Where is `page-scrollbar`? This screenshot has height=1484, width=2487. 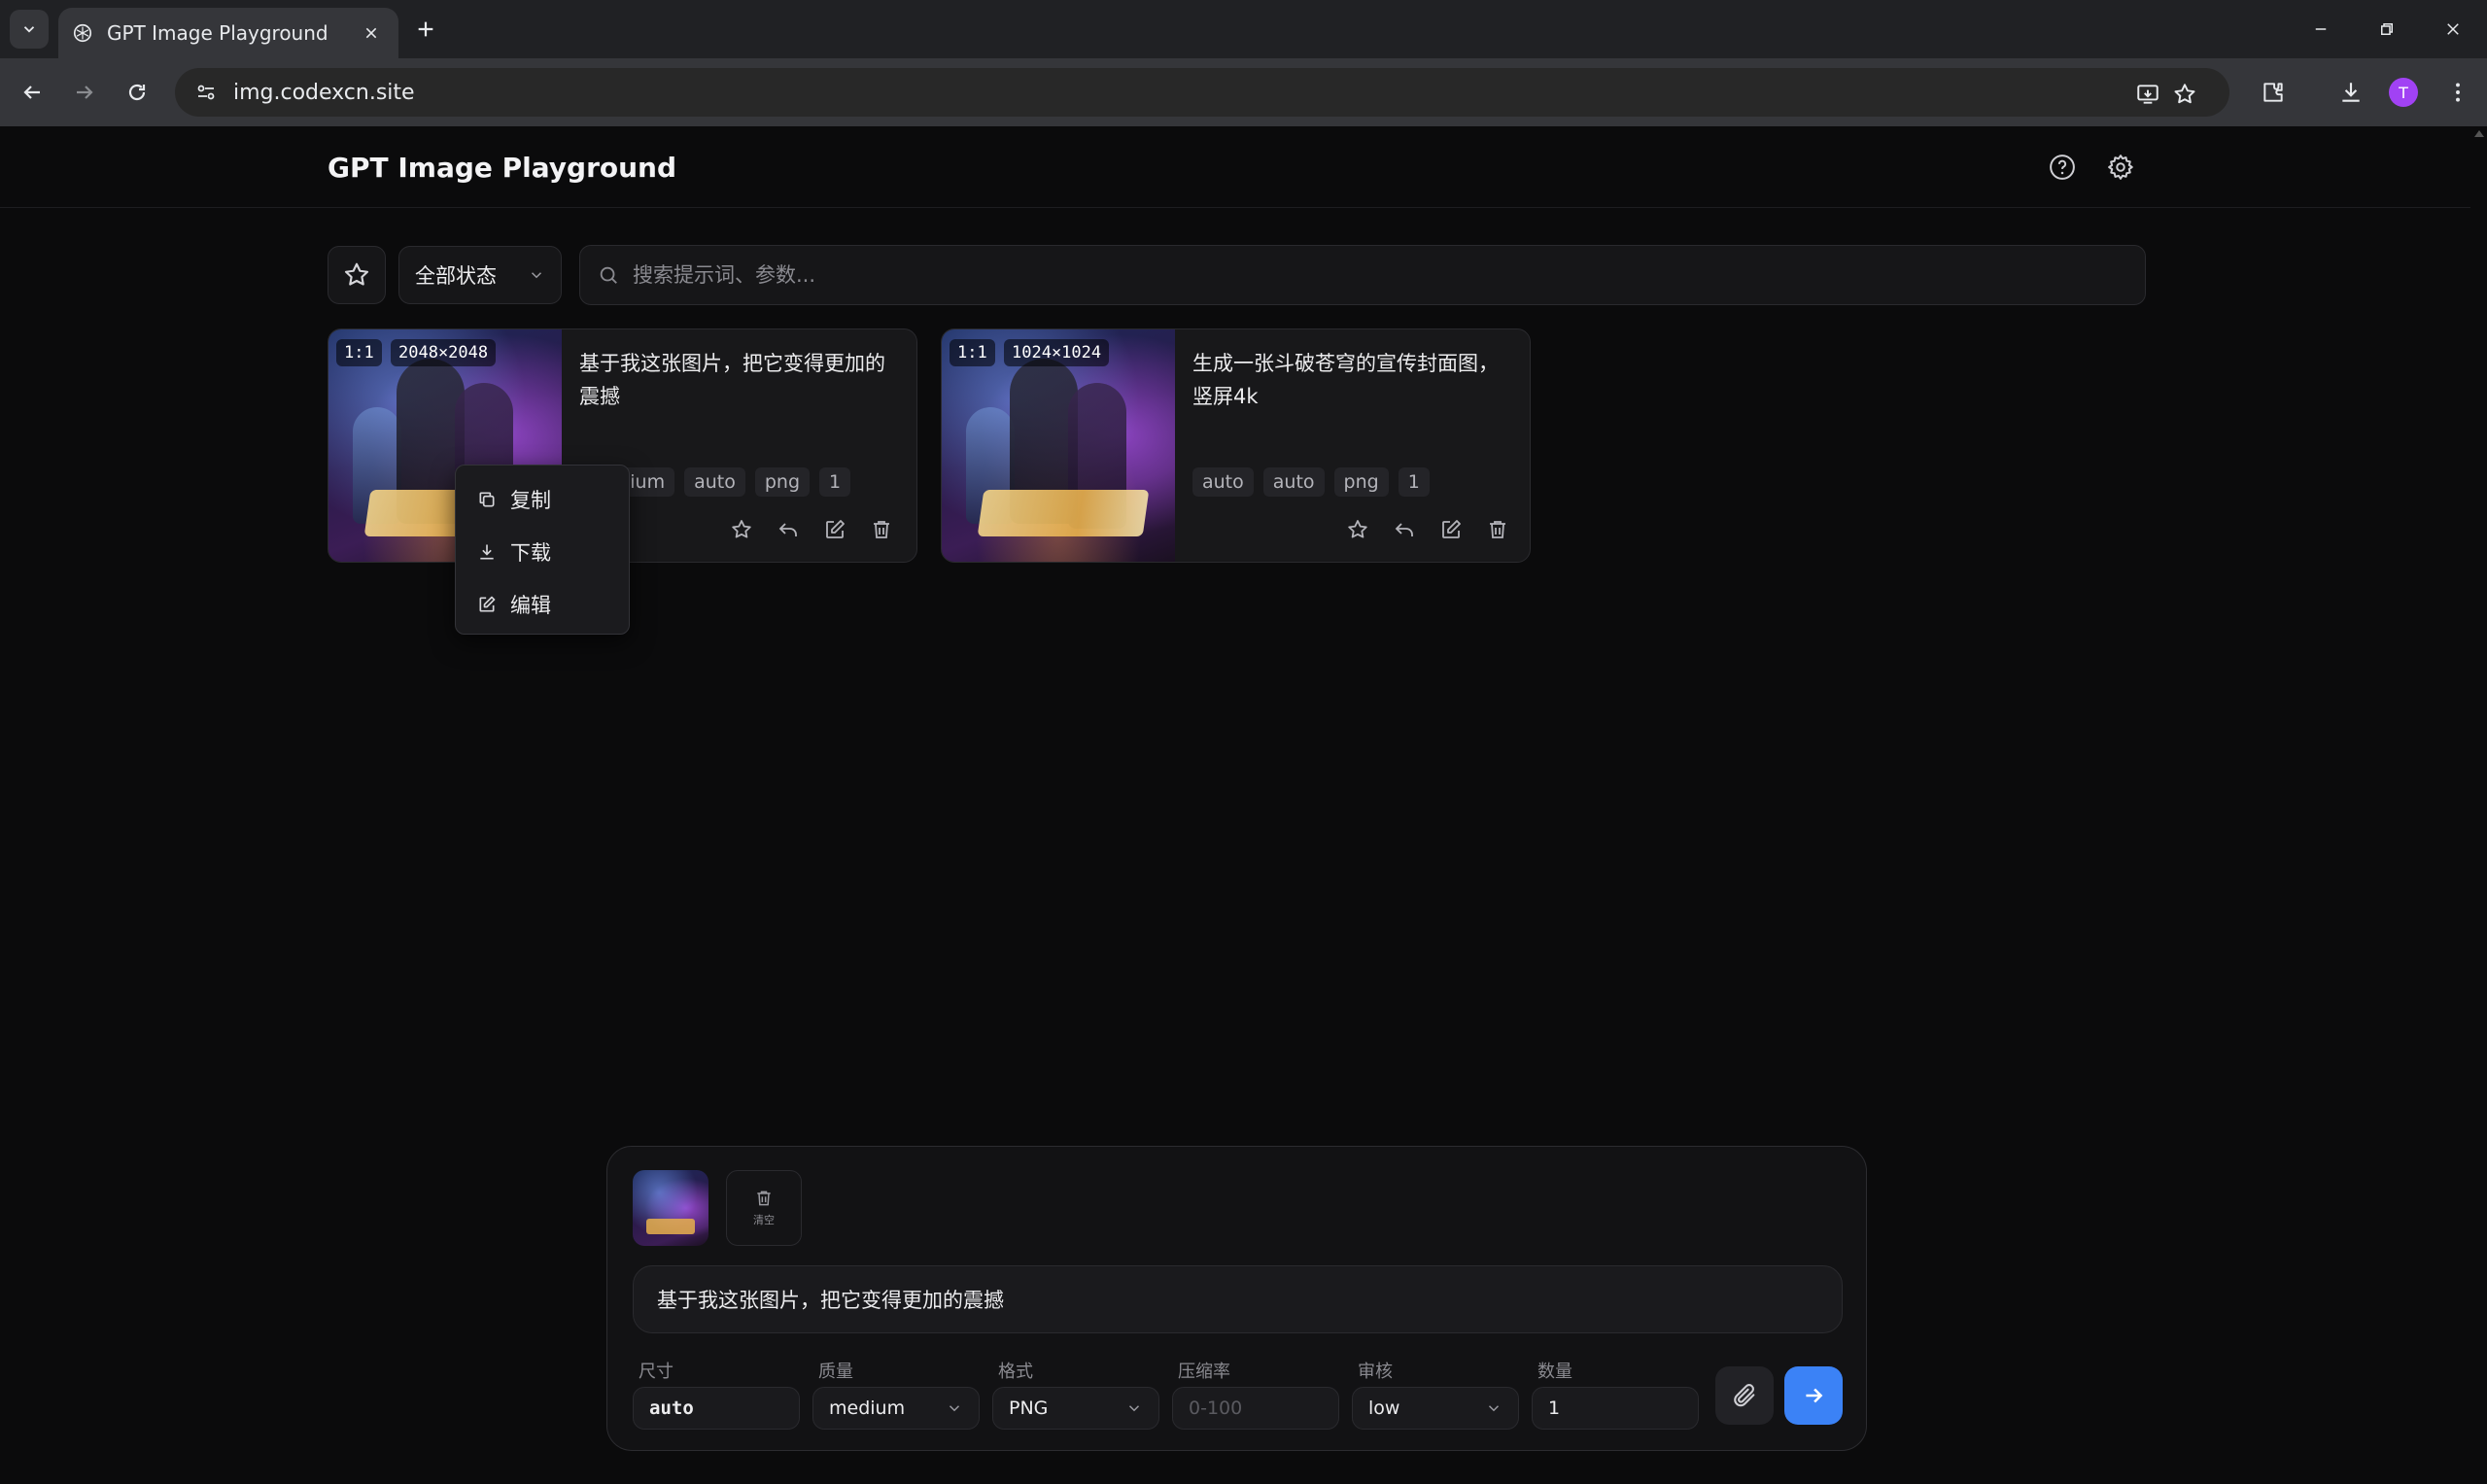
page-scrollbar is located at coordinates (2479, 805).